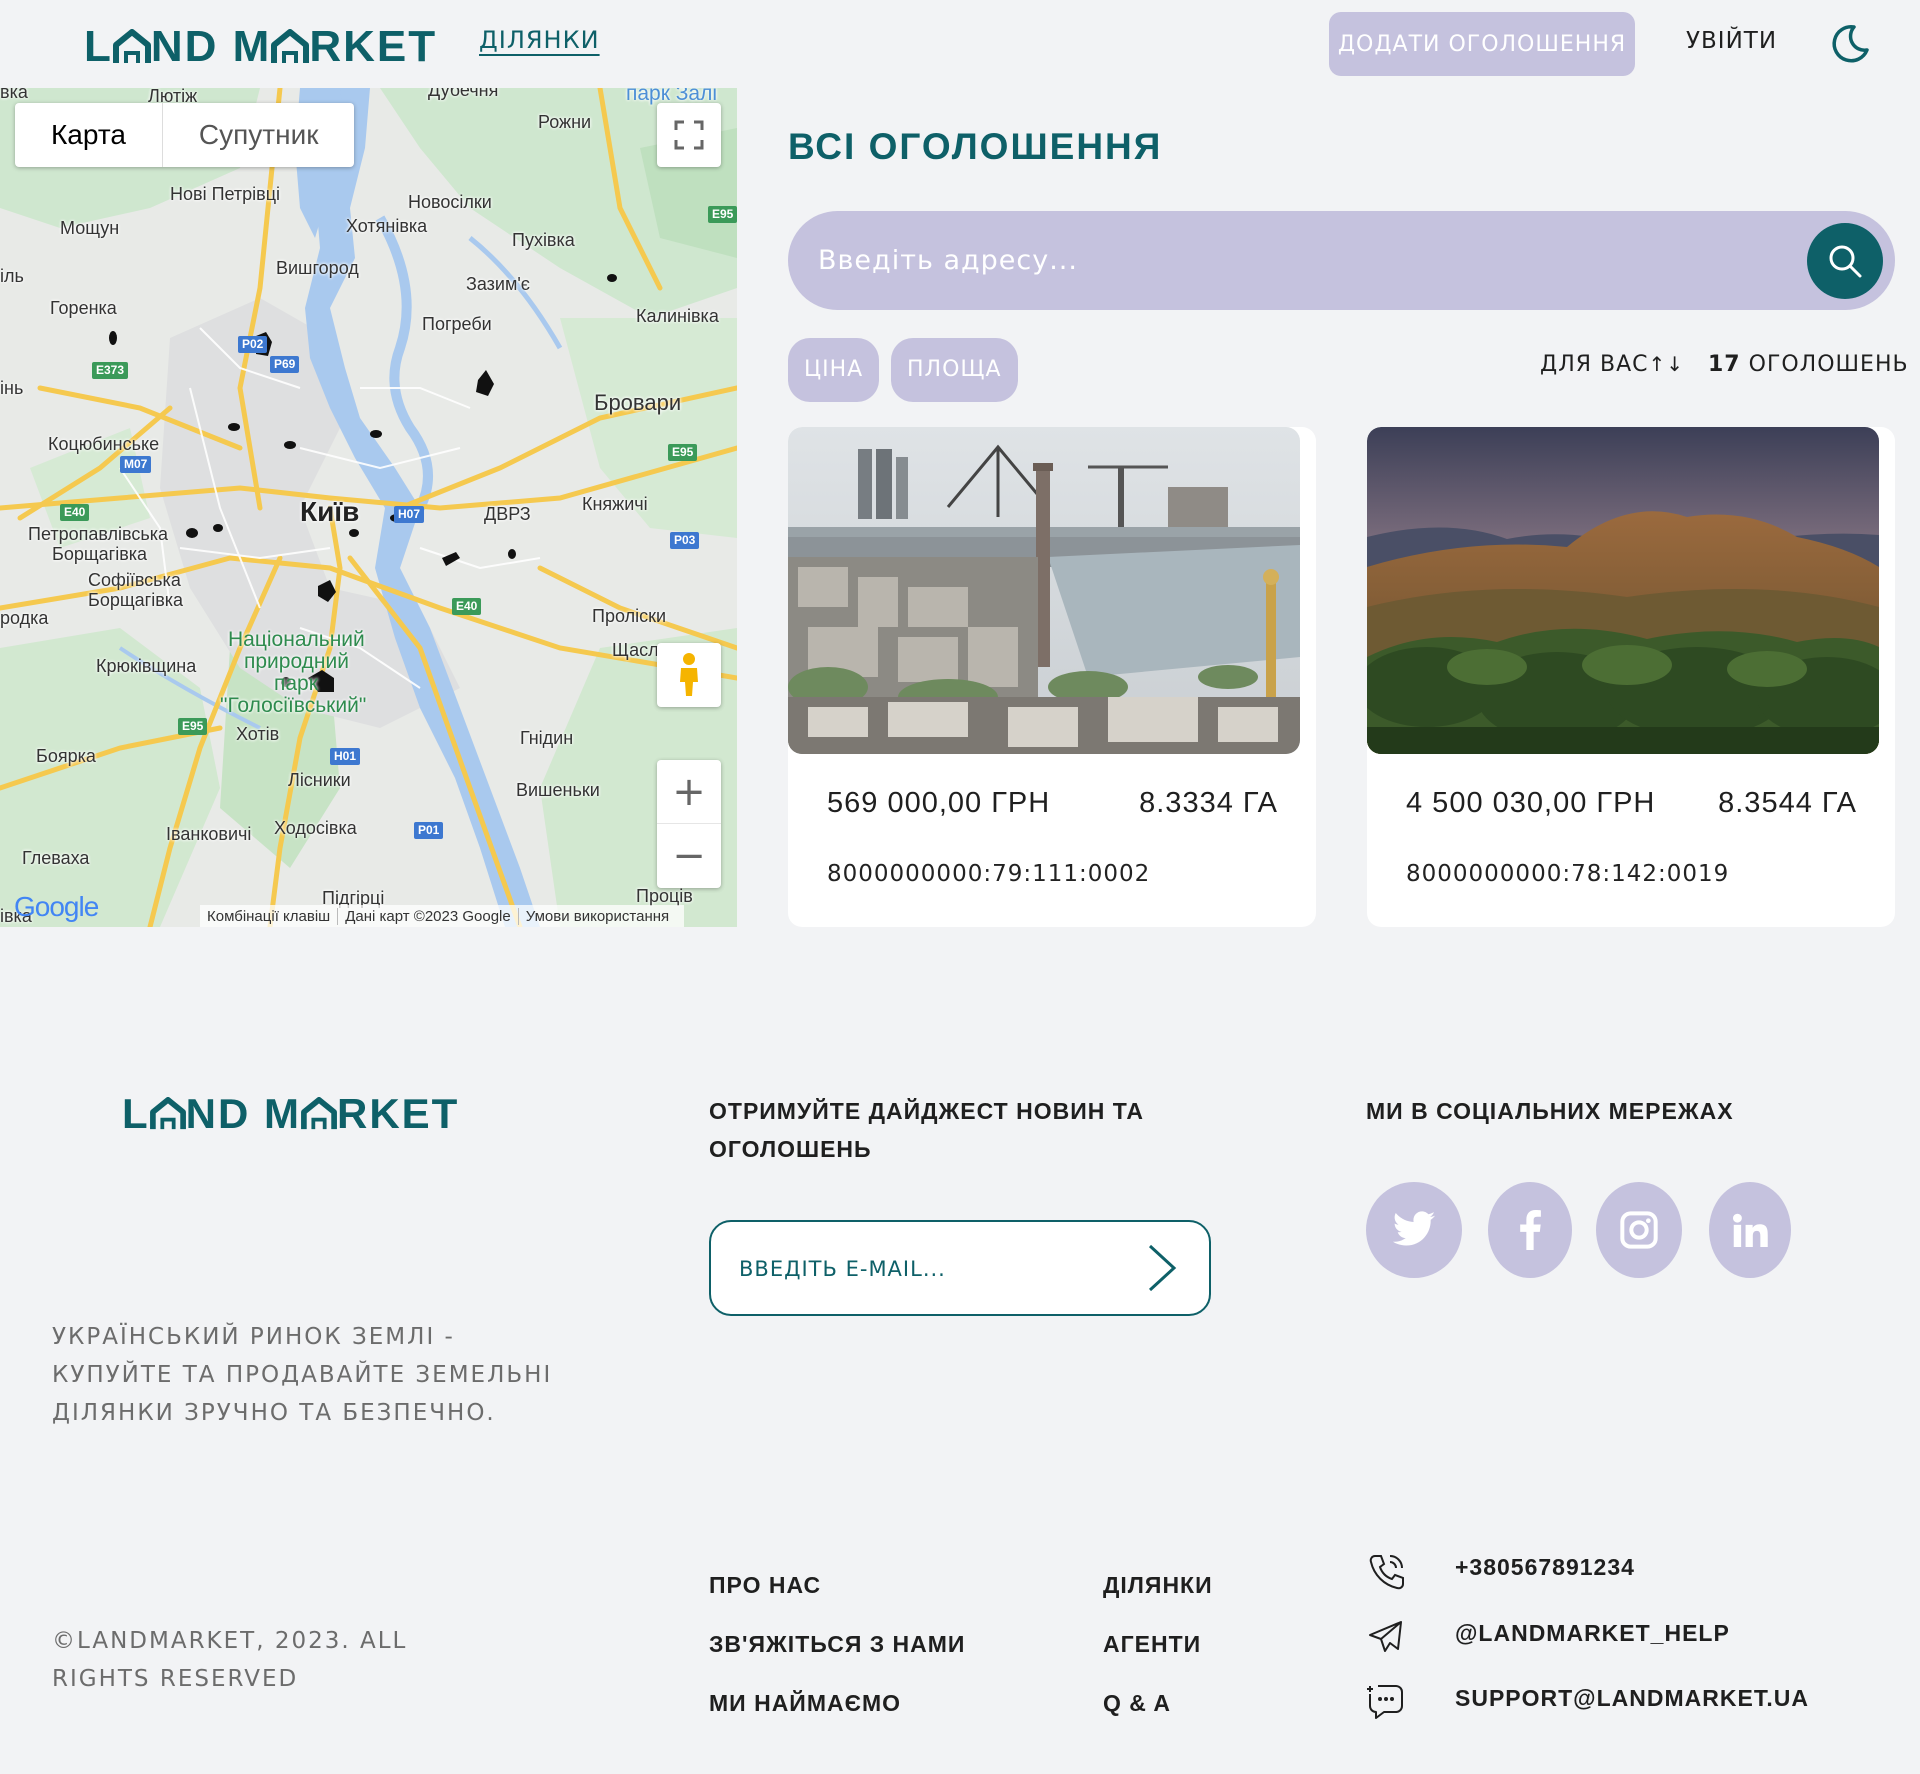 The height and width of the screenshot is (1774, 1920). What do you see at coordinates (463, 94) in the screenshot?
I see `map-label: Дубечня` at bounding box center [463, 94].